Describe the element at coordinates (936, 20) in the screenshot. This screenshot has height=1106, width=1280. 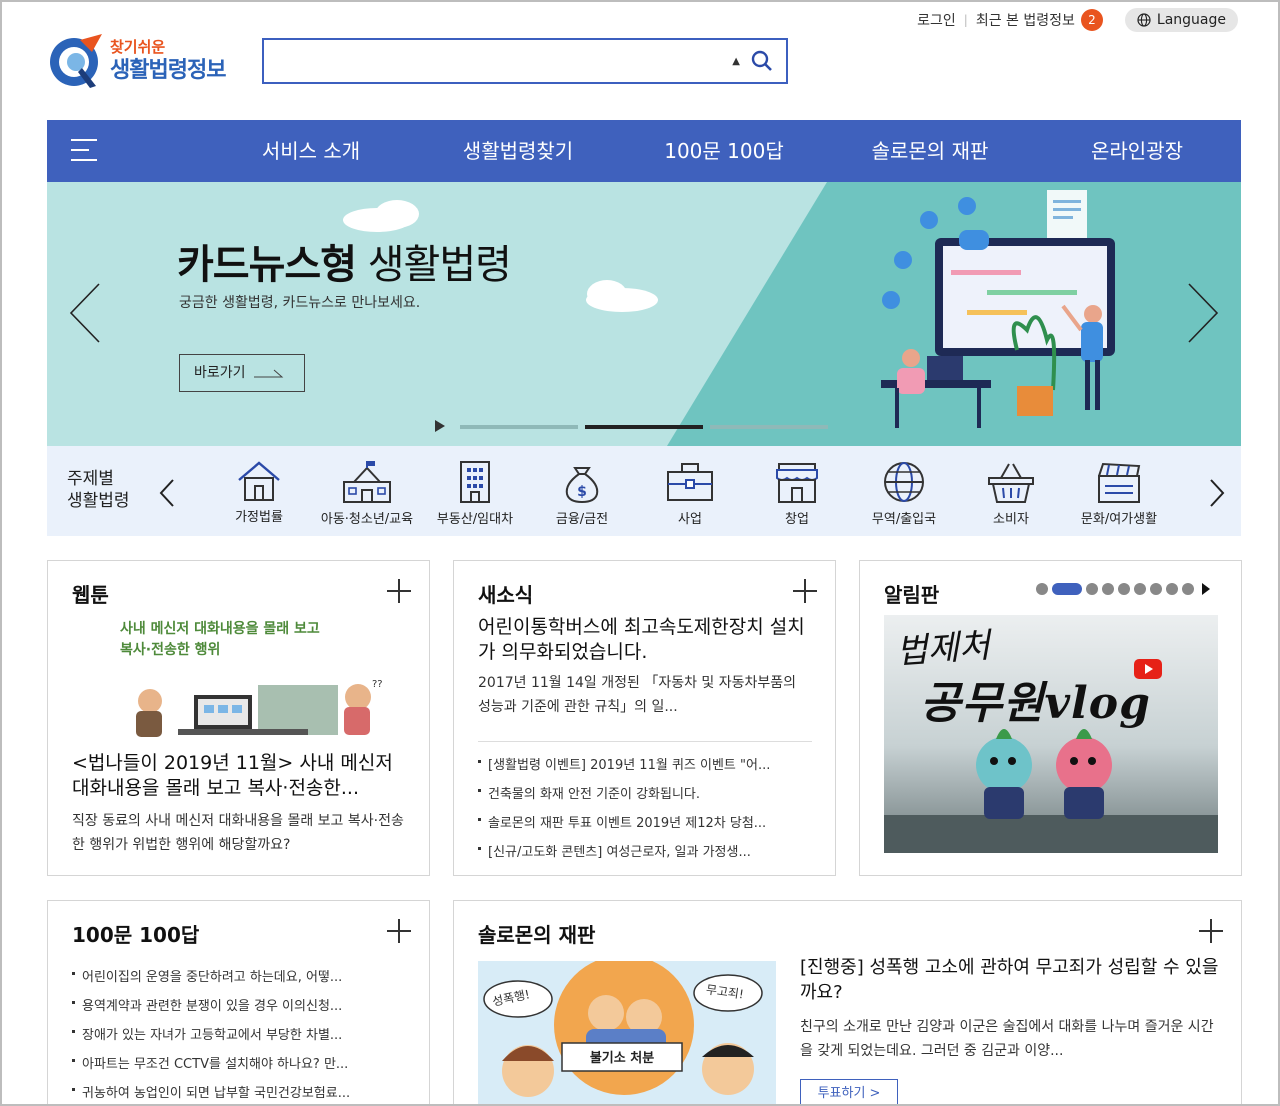
I see `login-link: 로그인` at that location.